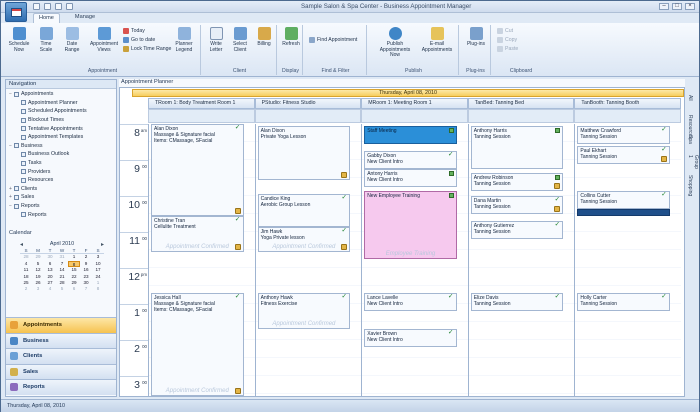 This screenshot has width=700, height=412. I want to click on calendar-day: 3, so click(38, 289).